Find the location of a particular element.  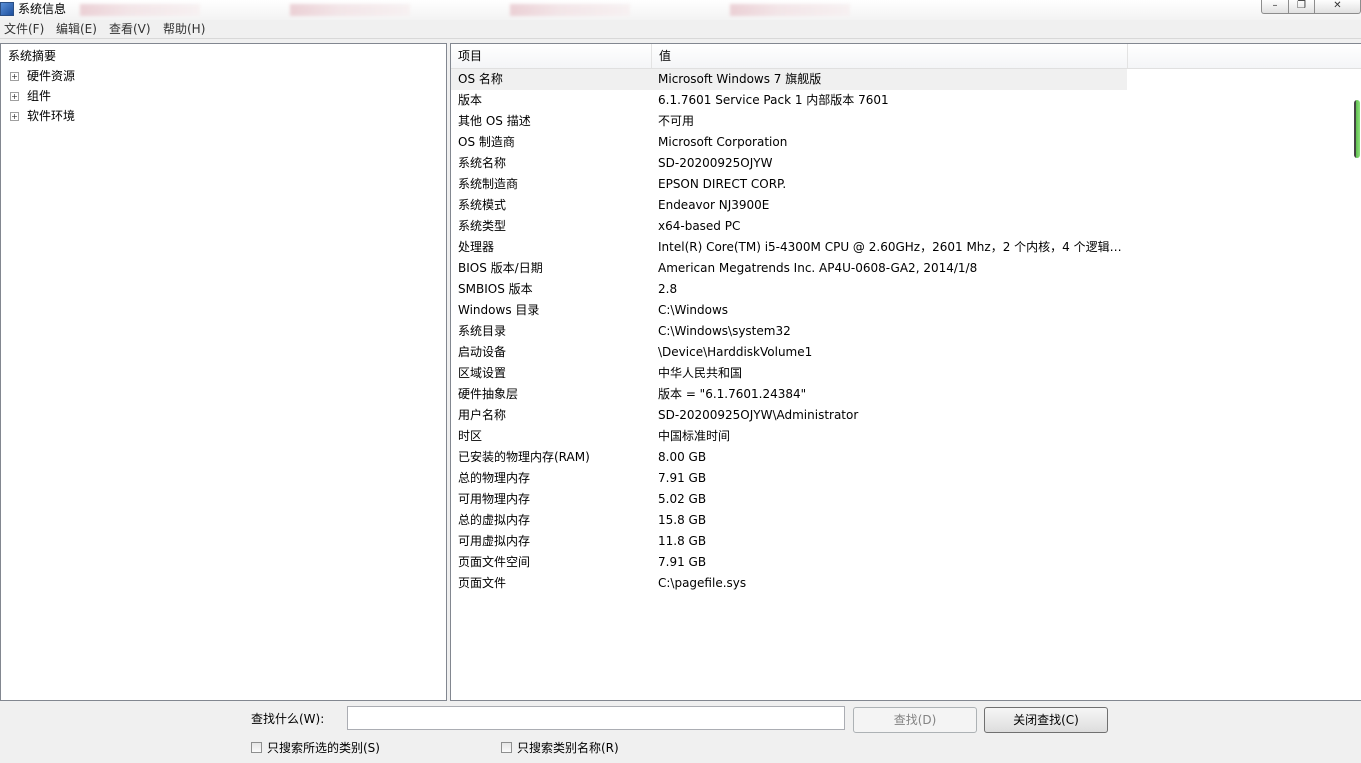

vertical-scrollbar is located at coordinates (1357, 372).